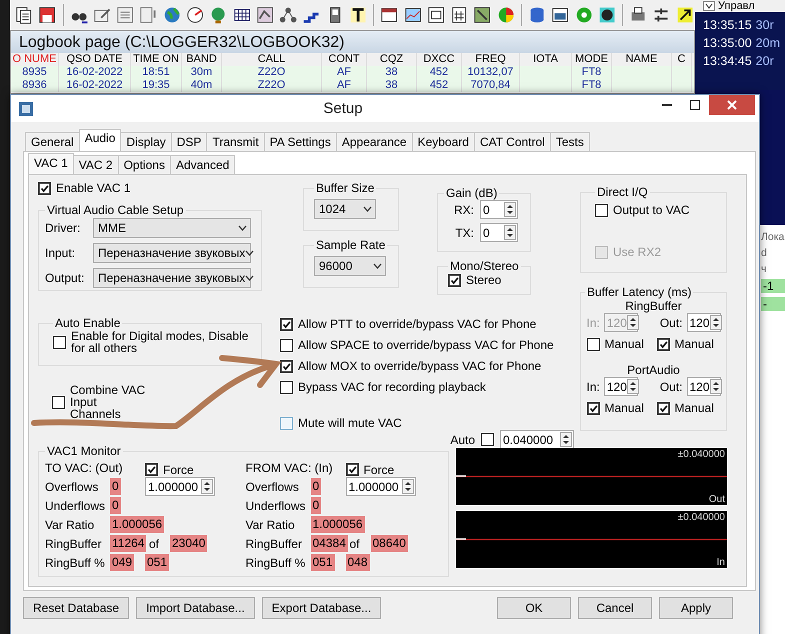 The height and width of the screenshot is (634, 785). What do you see at coordinates (350, 266) in the screenshot?
I see `dropdown: 96000` at bounding box center [350, 266].